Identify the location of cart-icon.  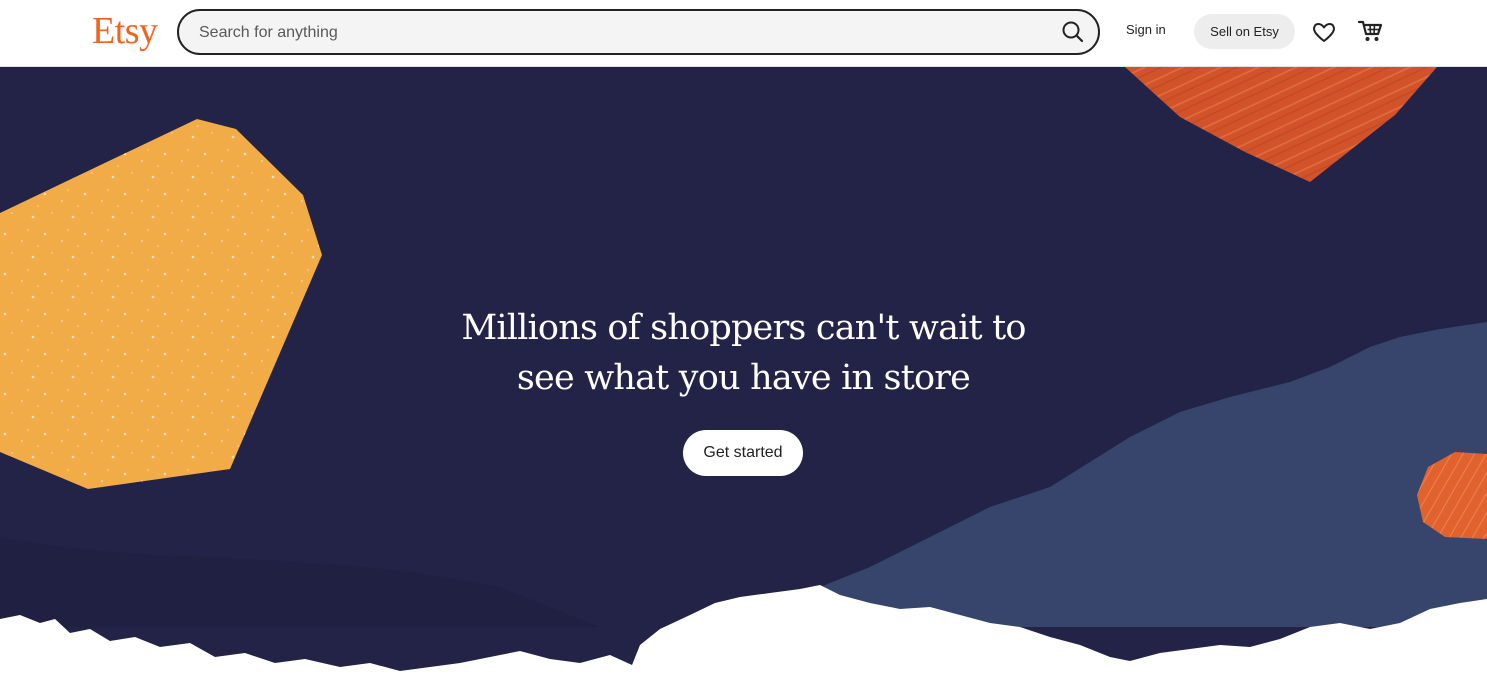
(1370, 30).